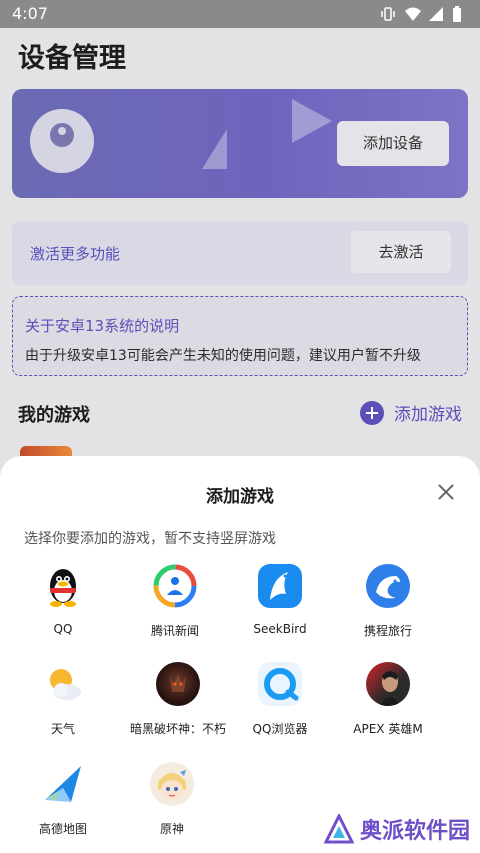  What do you see at coordinates (72, 58) in the screenshot?
I see `page-title: 设备管理` at bounding box center [72, 58].